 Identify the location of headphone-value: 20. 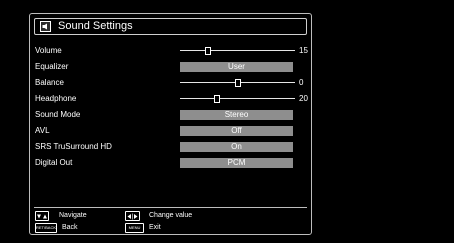
(303, 98).